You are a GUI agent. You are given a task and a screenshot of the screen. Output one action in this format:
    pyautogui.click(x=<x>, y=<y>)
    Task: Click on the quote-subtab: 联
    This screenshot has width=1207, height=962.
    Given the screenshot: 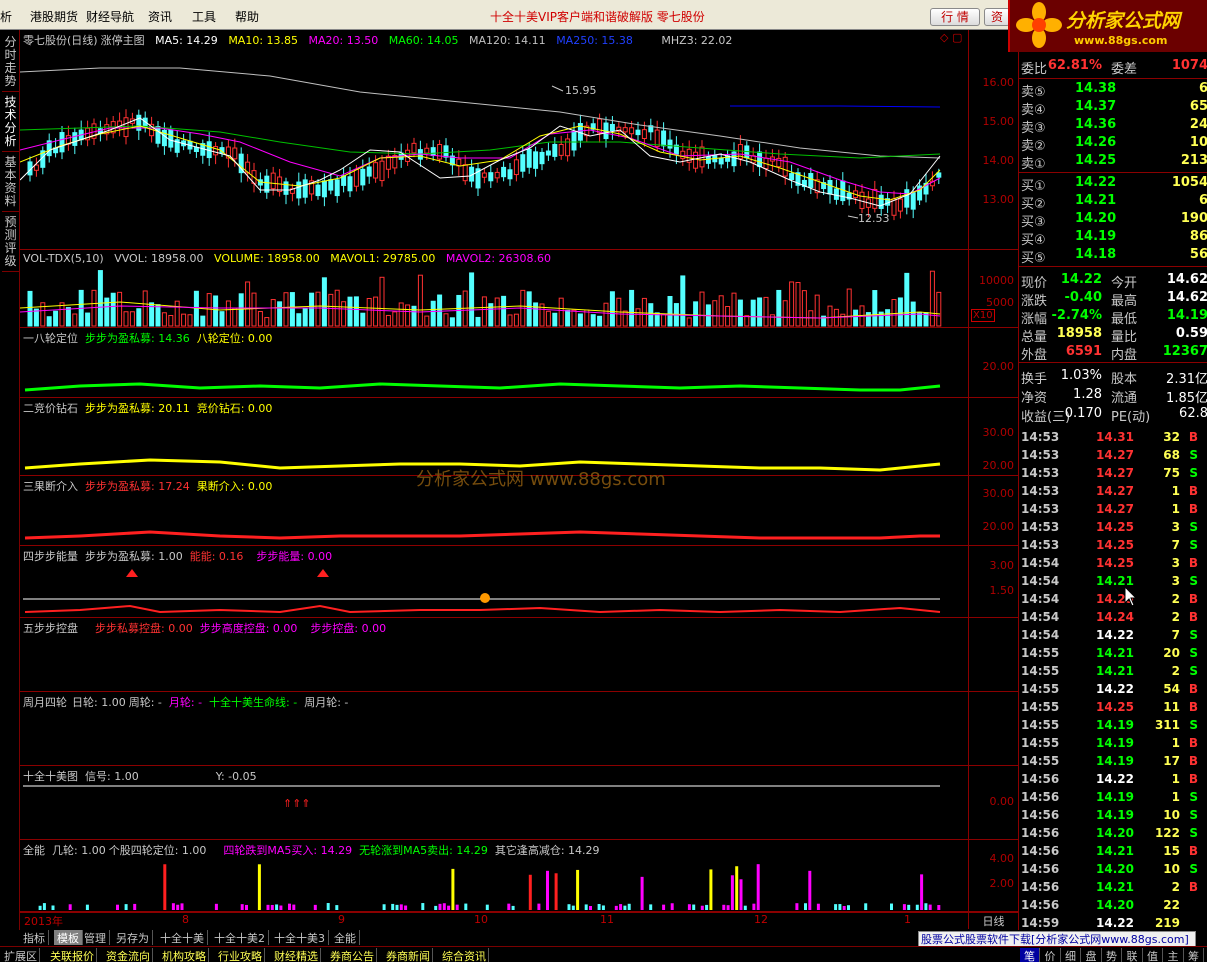 What is the action you would take?
    pyautogui.click(x=1133, y=955)
    